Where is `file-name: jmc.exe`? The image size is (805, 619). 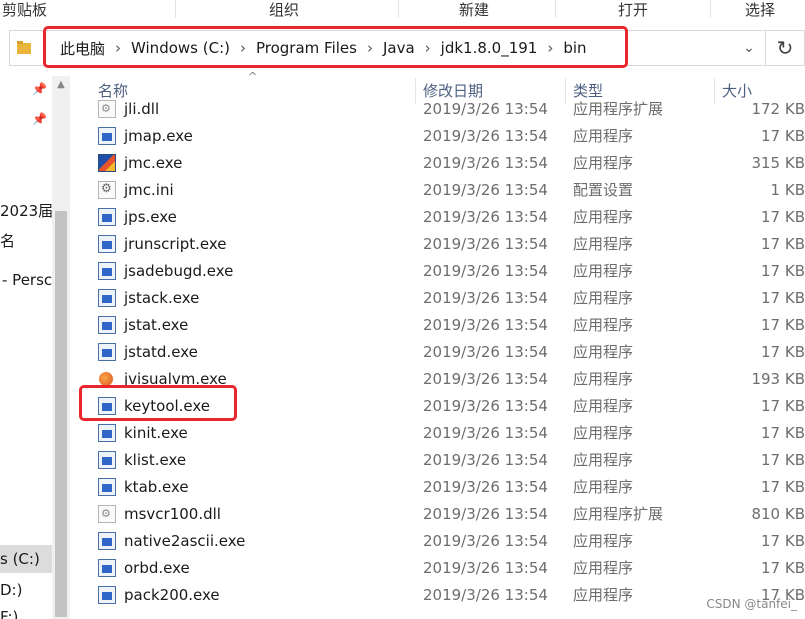 file-name: jmc.exe is located at coordinates (153, 163).